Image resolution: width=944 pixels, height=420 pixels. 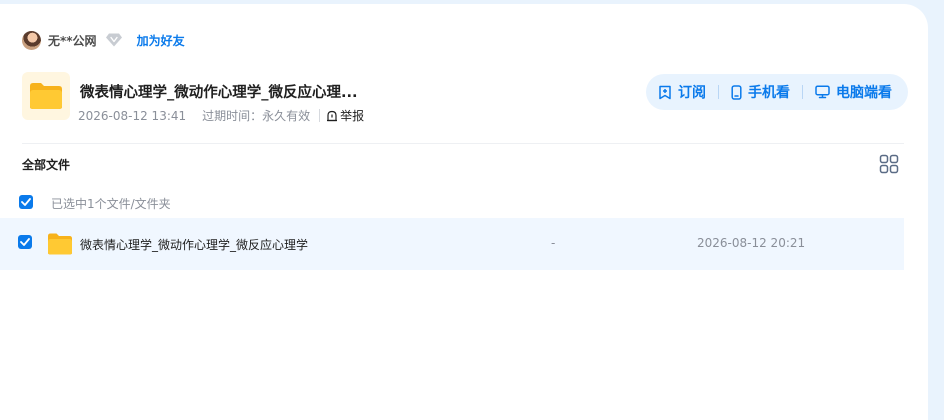 I want to click on share-actions: 订阅 手机看 电脑端看, so click(x=777, y=92).